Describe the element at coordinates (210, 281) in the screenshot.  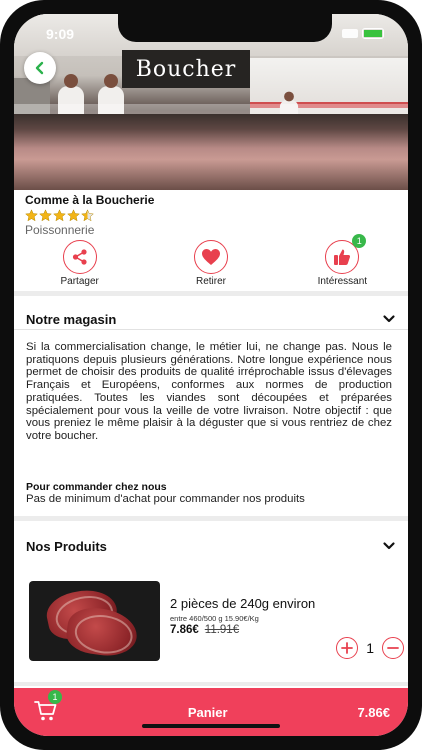
I see `remove-label: Retirer` at that location.